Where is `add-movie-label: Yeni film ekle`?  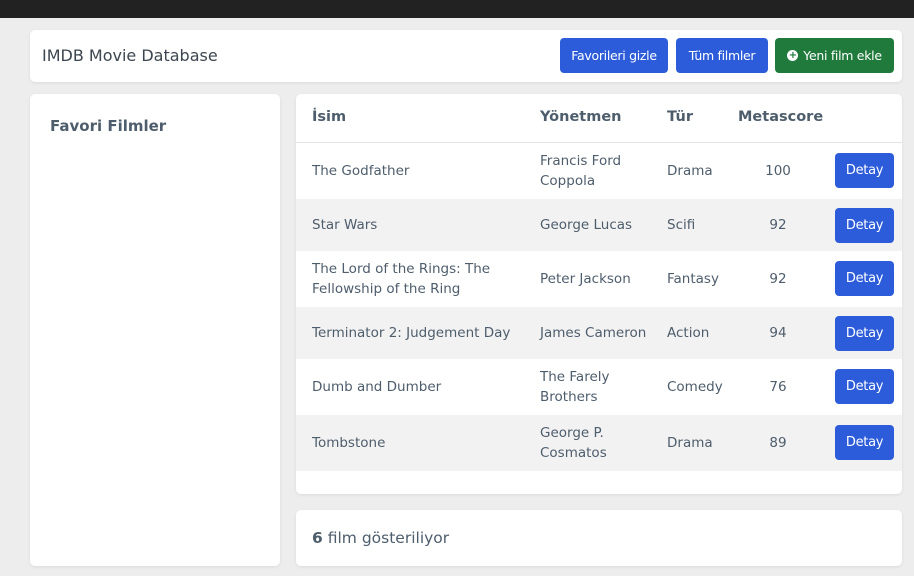 add-movie-label: Yeni film ekle is located at coordinates (842, 55).